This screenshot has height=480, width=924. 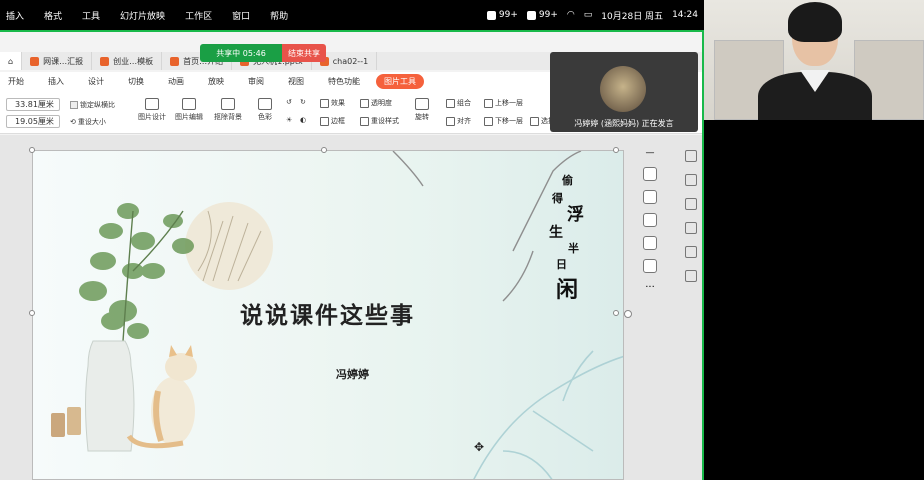 What do you see at coordinates (650, 228) in the screenshot?
I see `float-toolbar: — ···` at bounding box center [650, 228].